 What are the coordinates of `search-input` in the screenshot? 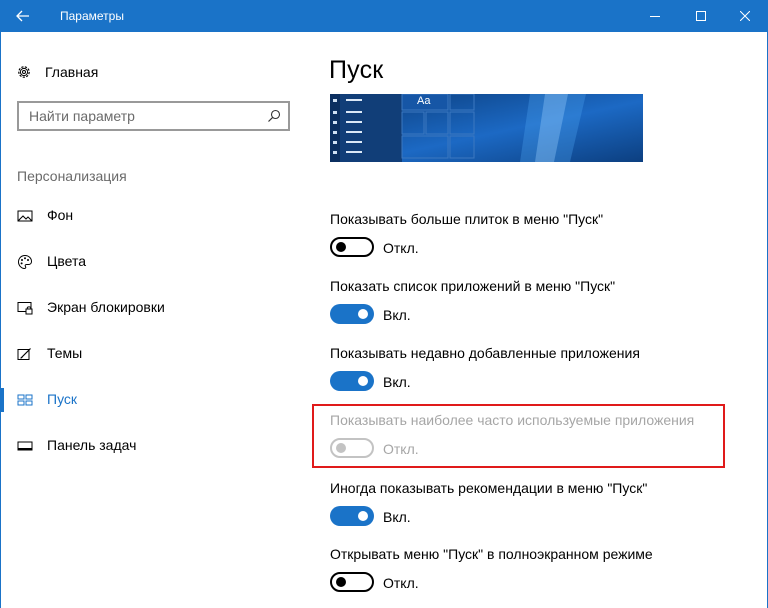 It's located at (141, 116).